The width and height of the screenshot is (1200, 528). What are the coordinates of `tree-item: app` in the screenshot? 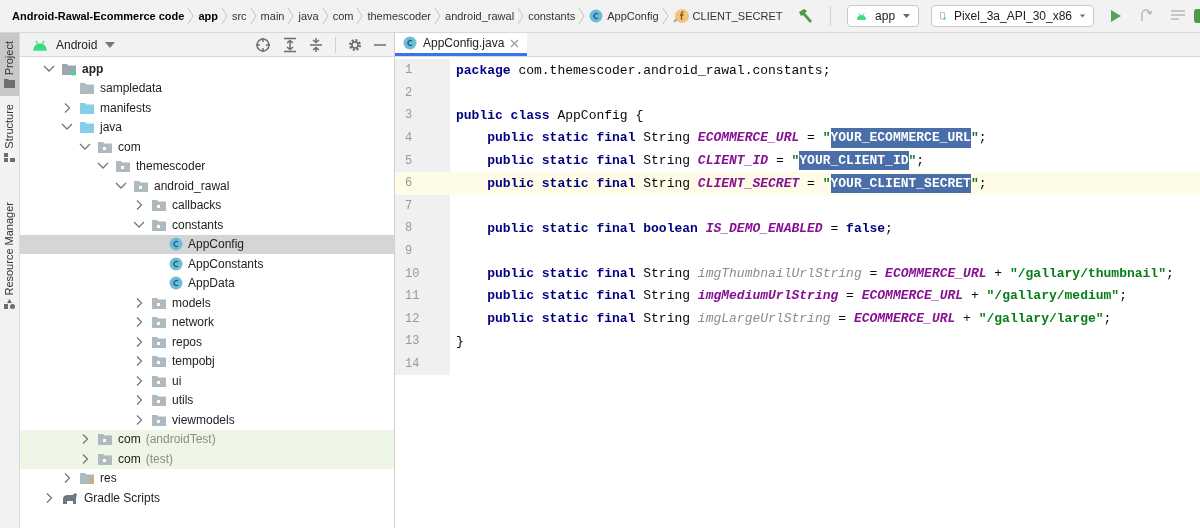 It's located at (207, 69).